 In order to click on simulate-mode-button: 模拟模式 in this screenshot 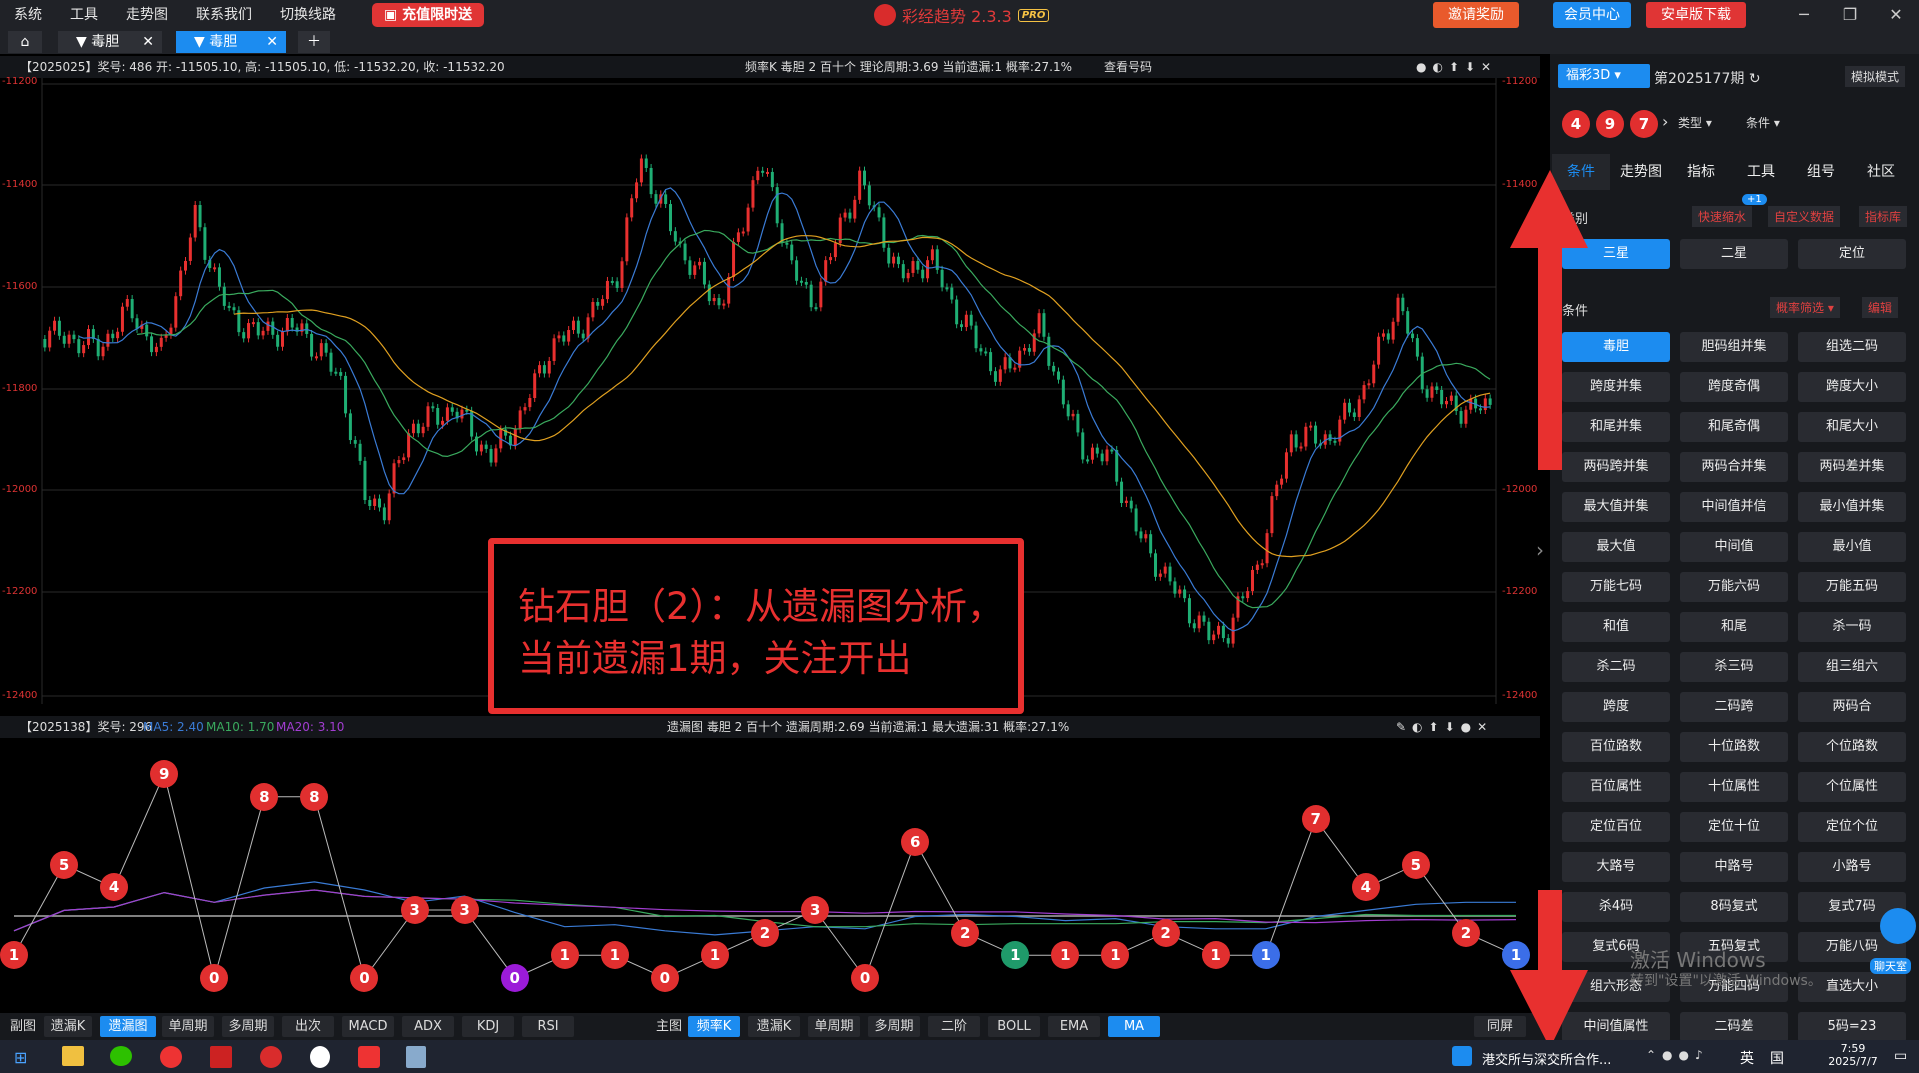, I will do `click(1875, 76)`.